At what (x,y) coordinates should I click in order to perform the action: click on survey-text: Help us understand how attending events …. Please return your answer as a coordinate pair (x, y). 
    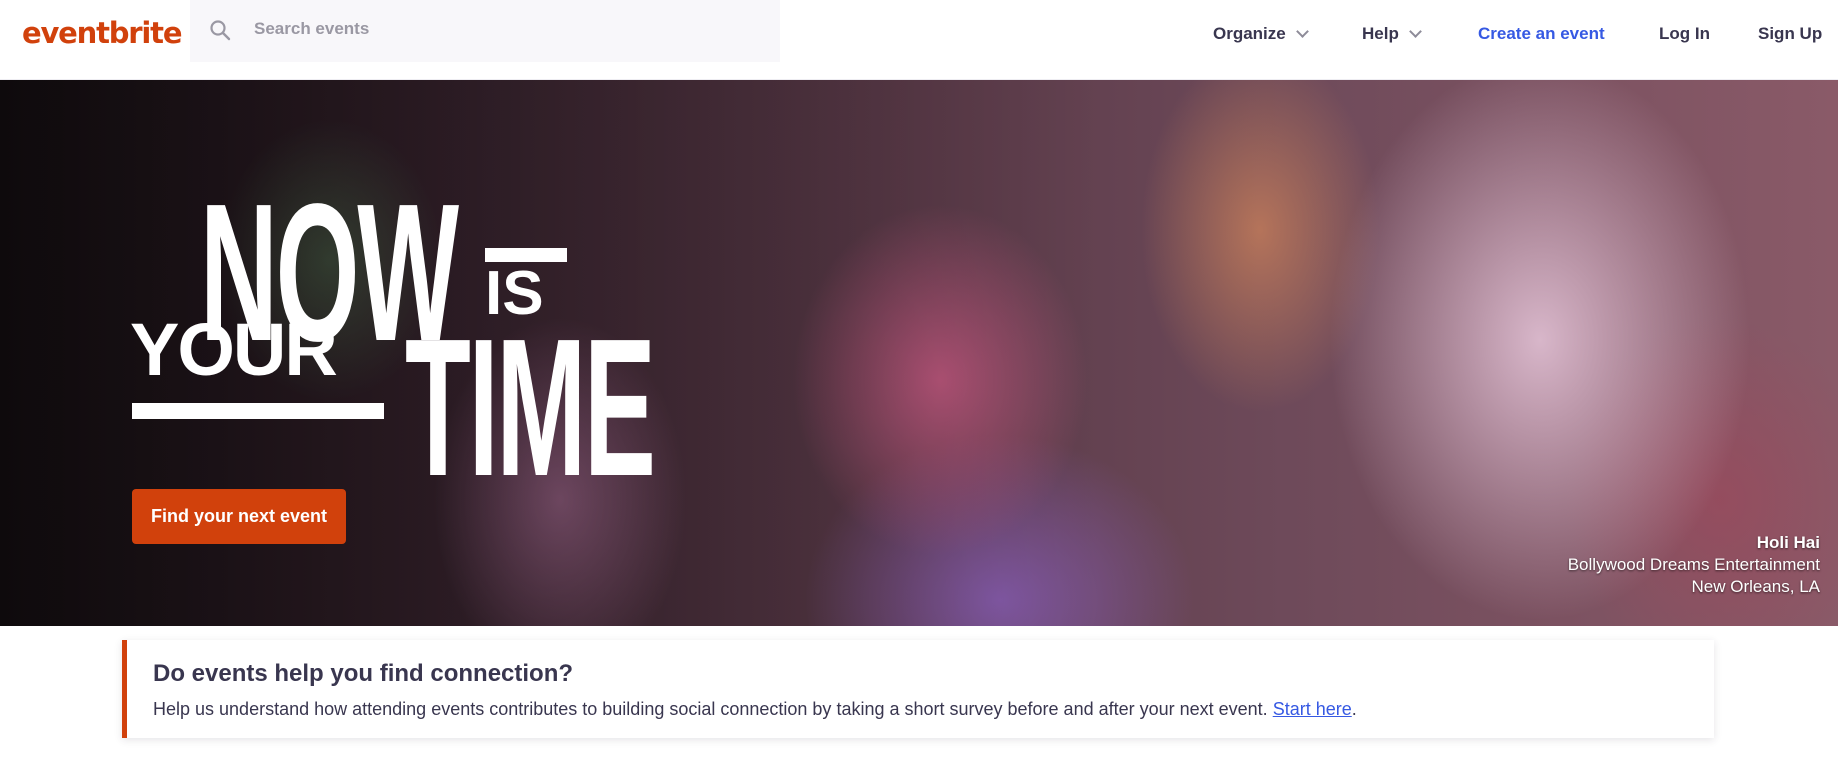
    Looking at the image, I should click on (710, 709).